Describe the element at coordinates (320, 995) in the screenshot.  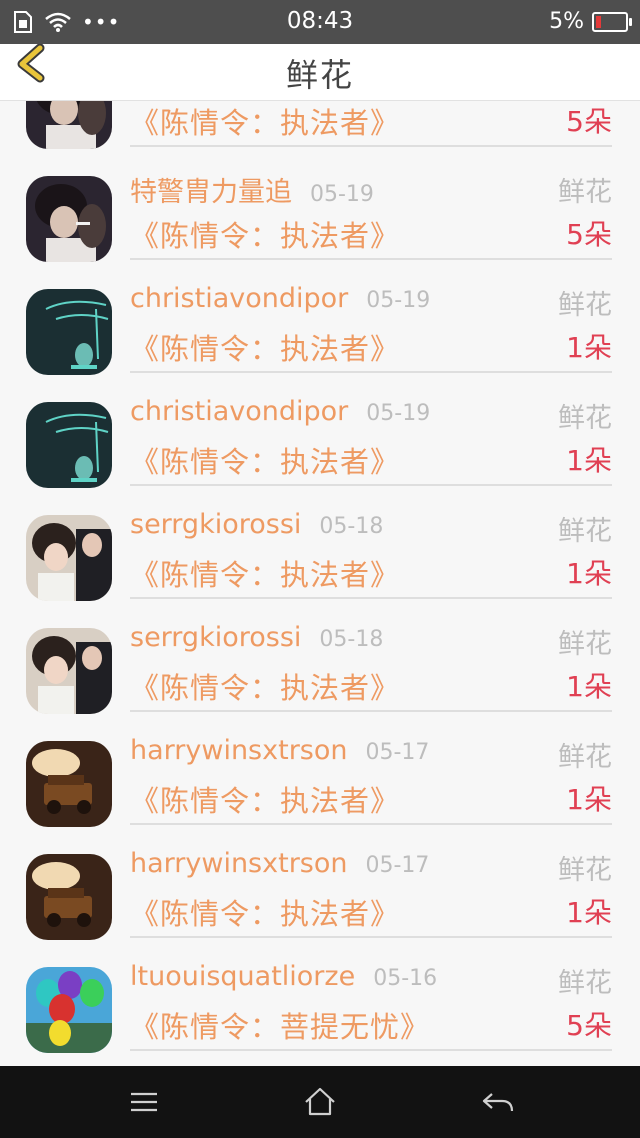
I see `list-item: ltuouisquatliorze 05-16 鲜花 《陈情令：菩提无忧》 5朵` at that location.